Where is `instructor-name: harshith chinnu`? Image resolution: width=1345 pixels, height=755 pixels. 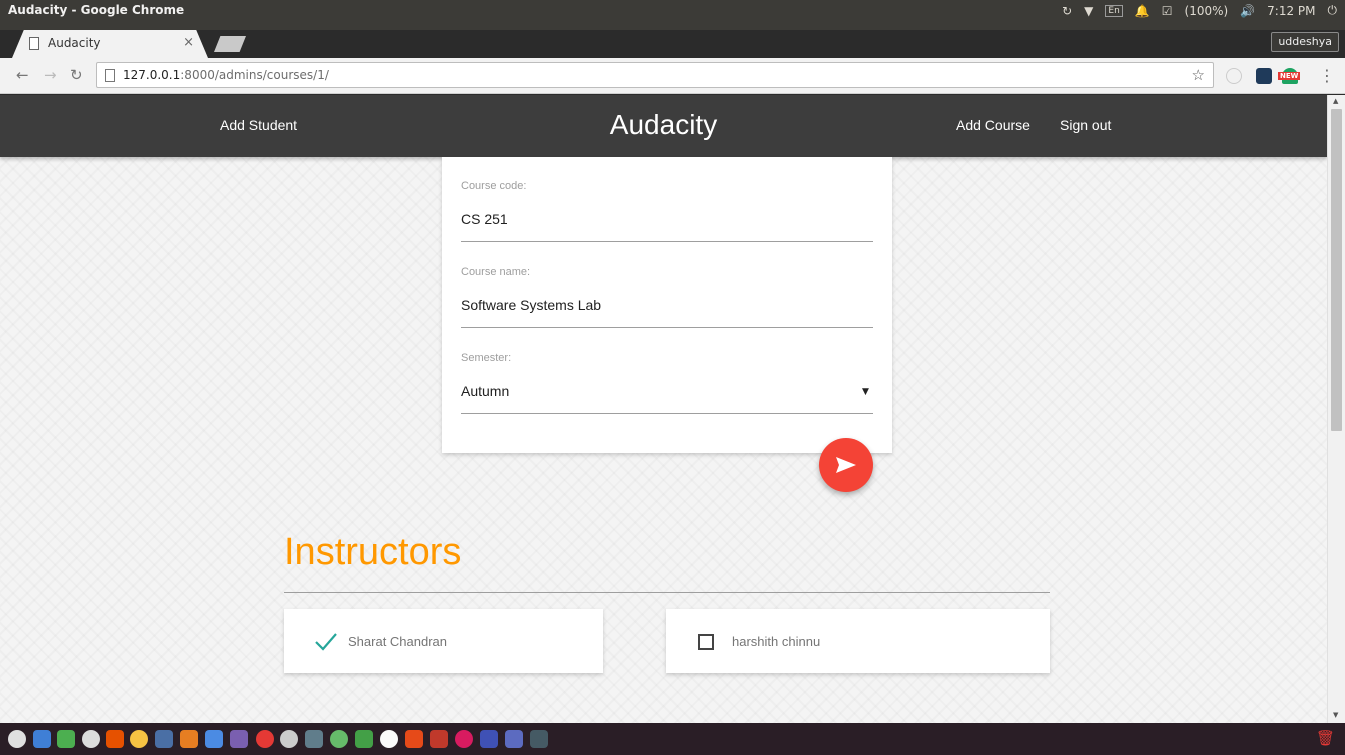 instructor-name: harshith chinnu is located at coordinates (776, 641).